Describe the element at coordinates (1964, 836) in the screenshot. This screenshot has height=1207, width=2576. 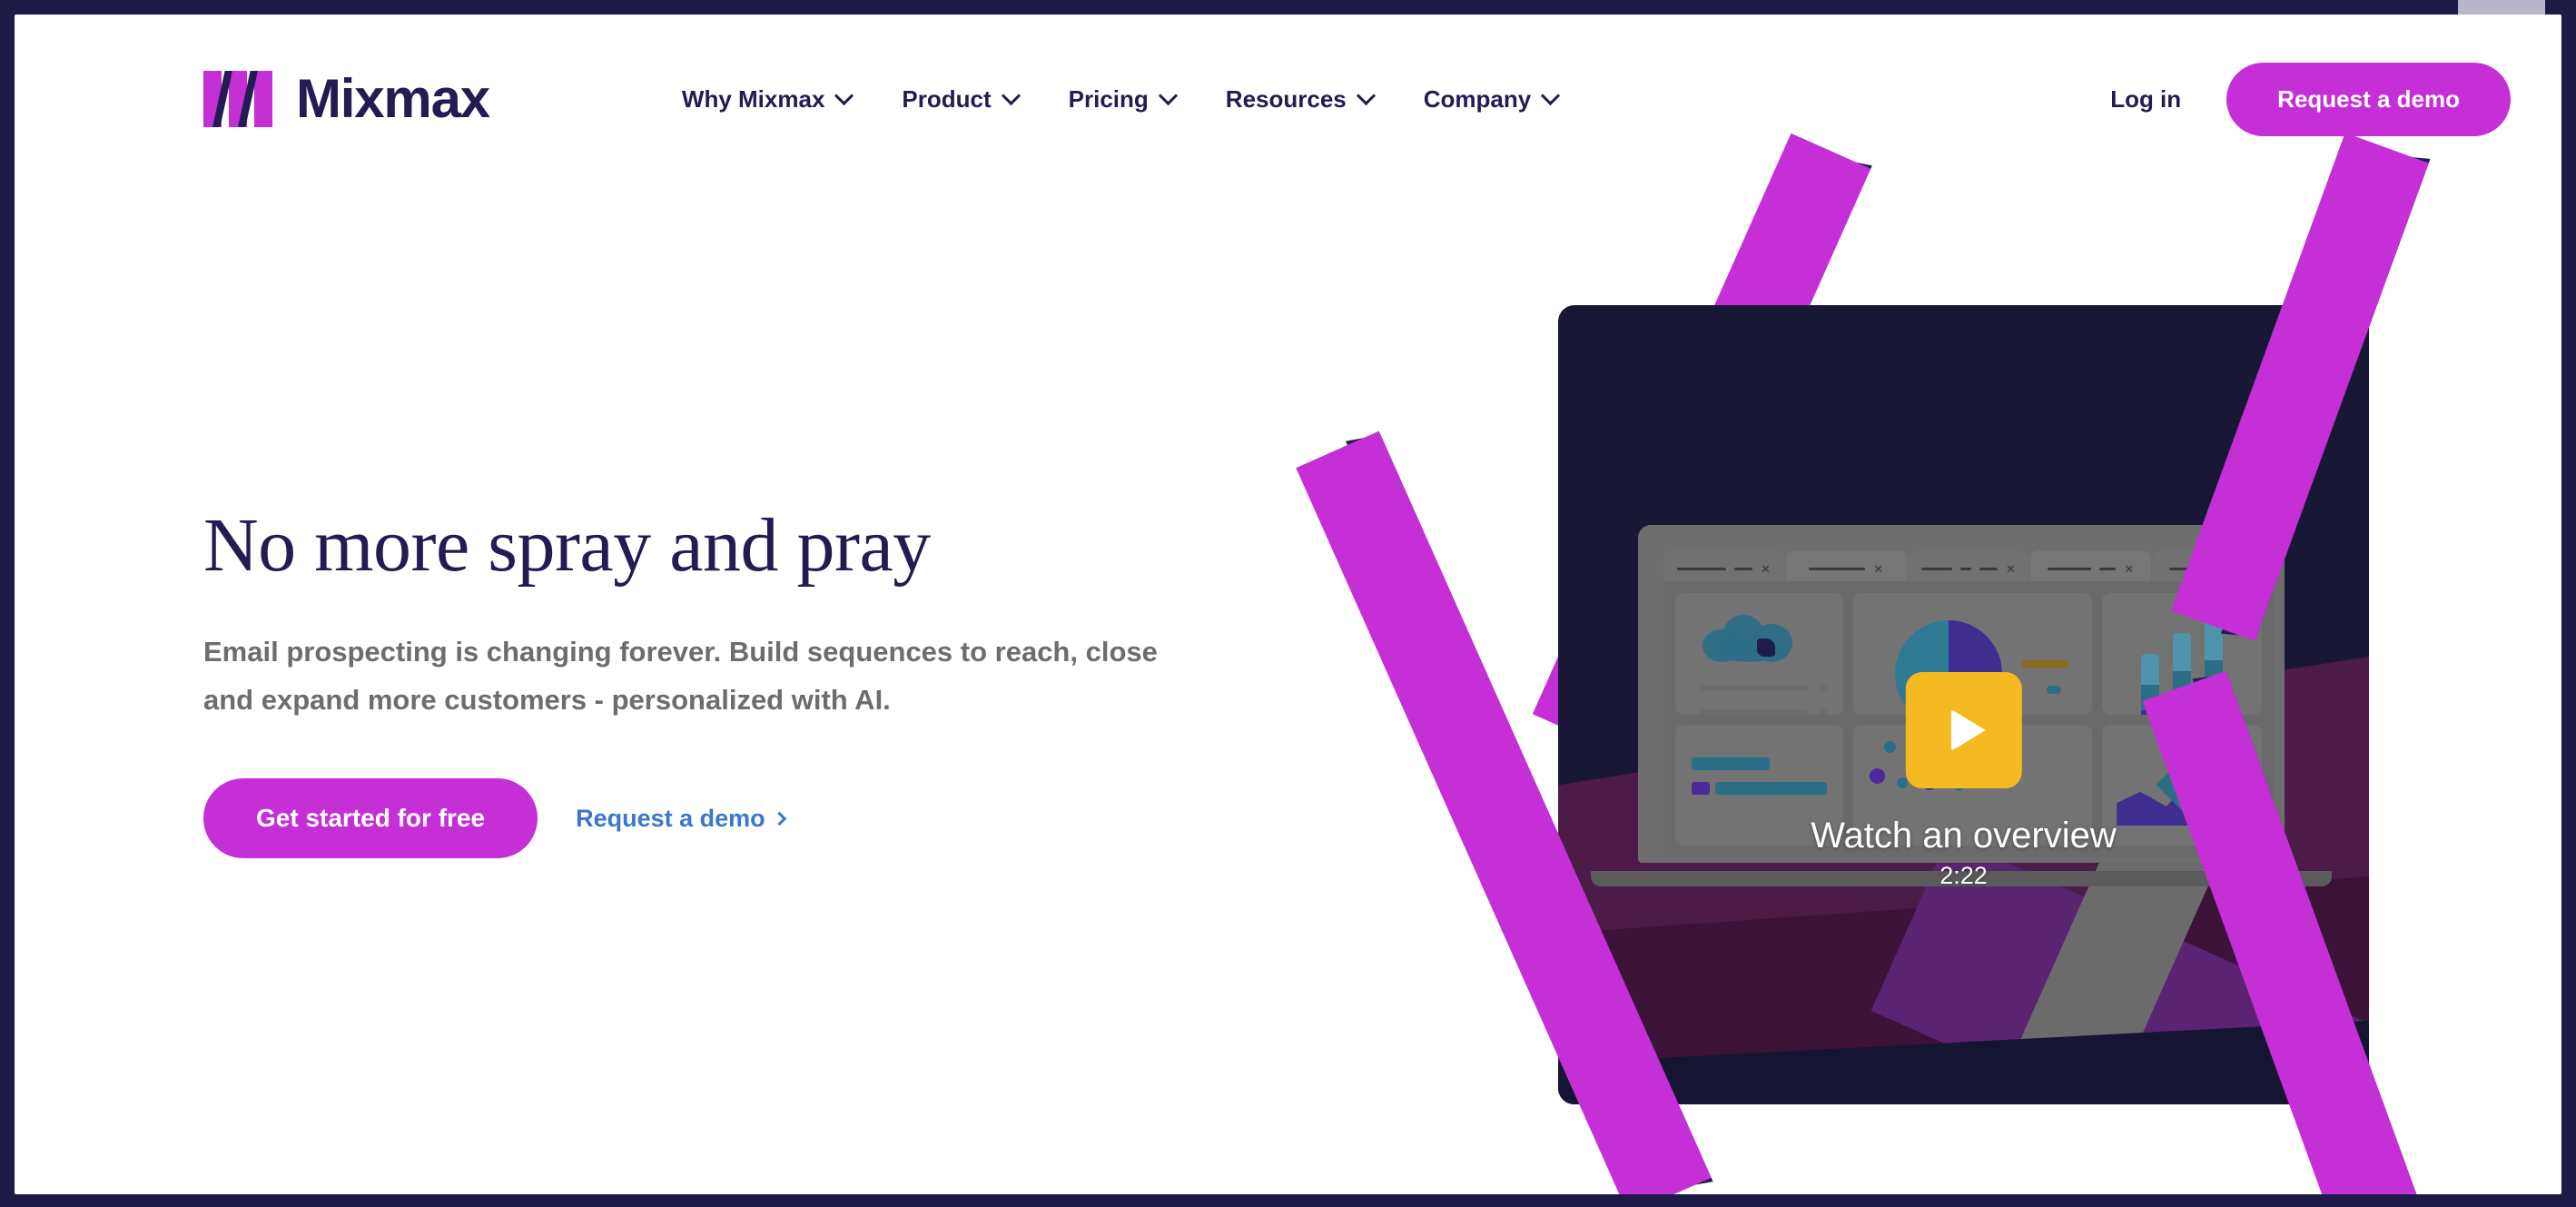
I see `video-label: Watch an overview` at that location.